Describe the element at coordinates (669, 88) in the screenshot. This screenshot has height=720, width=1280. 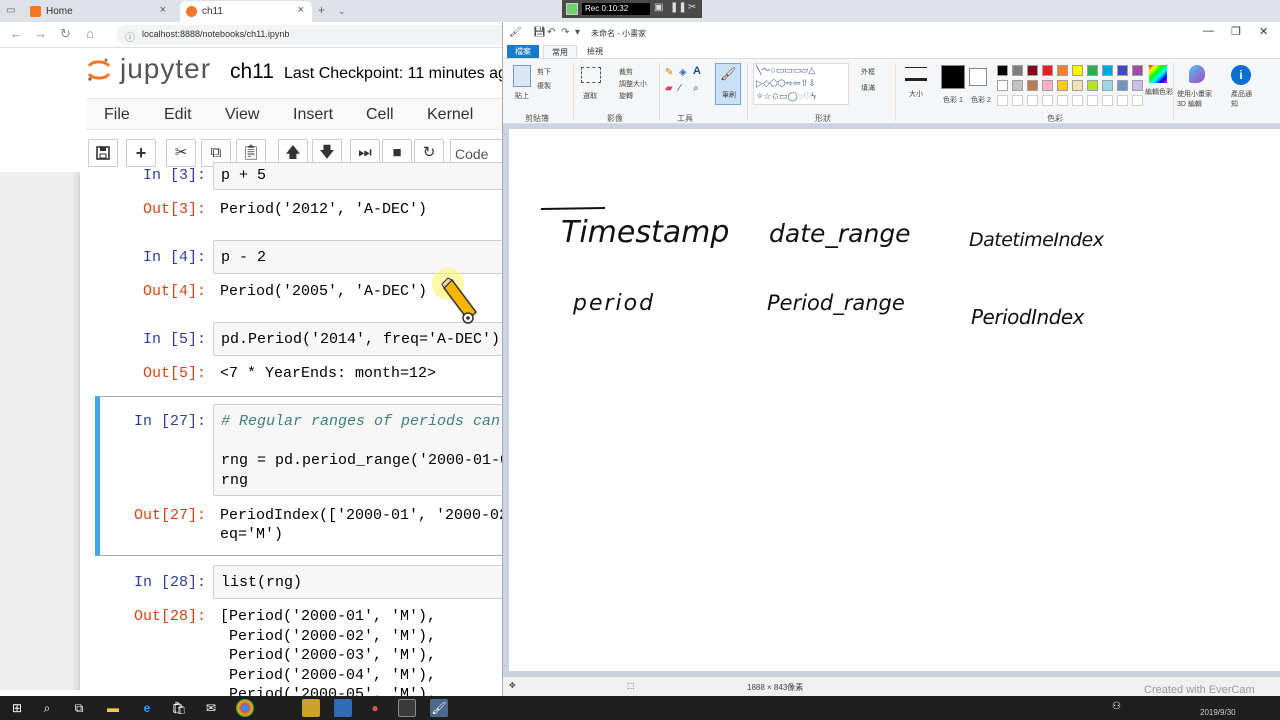
I see `eraser-tool-icon: ▰` at that location.